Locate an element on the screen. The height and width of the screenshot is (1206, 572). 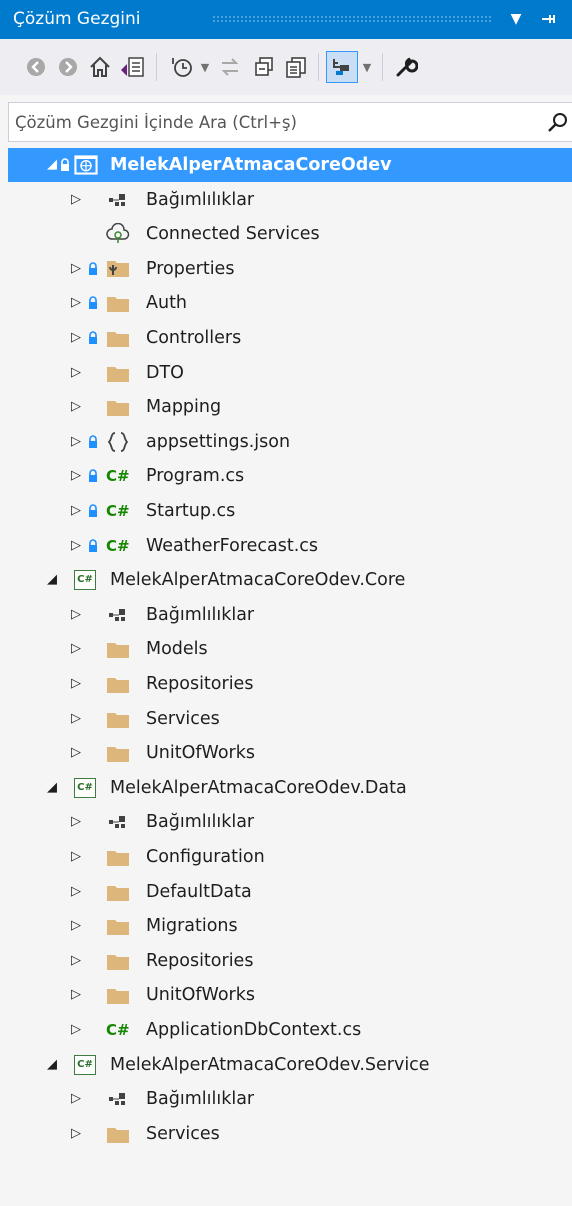
properties-wrench-folder-icon is located at coordinates (118, 269).